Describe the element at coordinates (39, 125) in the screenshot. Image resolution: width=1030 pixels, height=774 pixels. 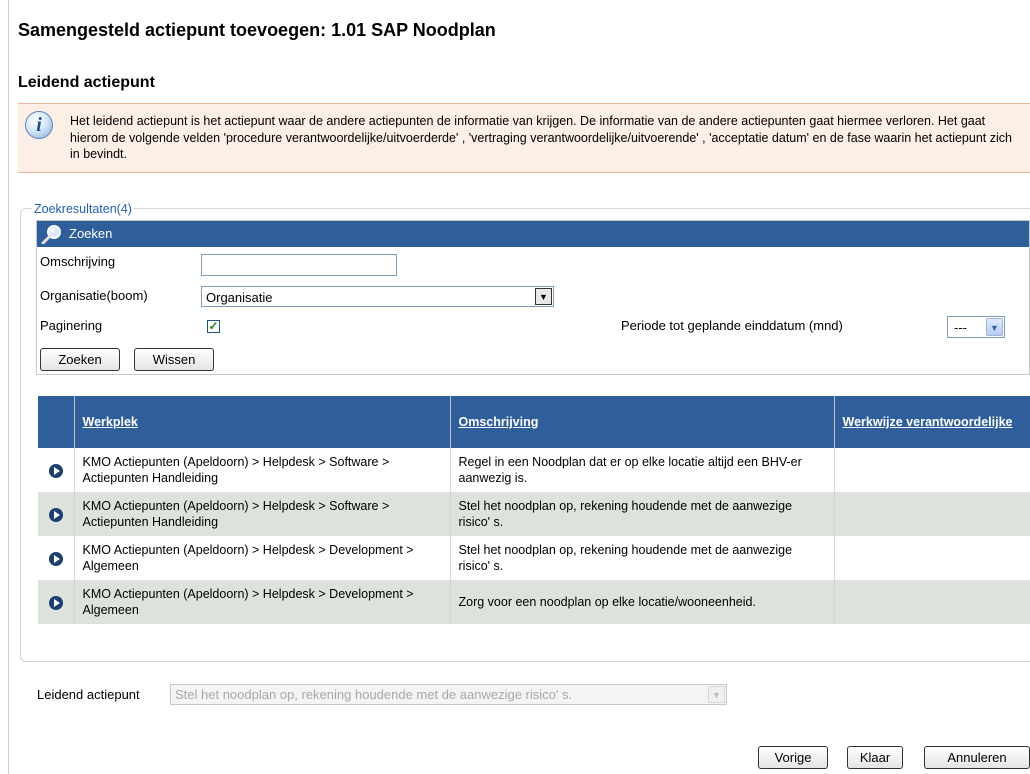
I see `info-icon: i` at that location.